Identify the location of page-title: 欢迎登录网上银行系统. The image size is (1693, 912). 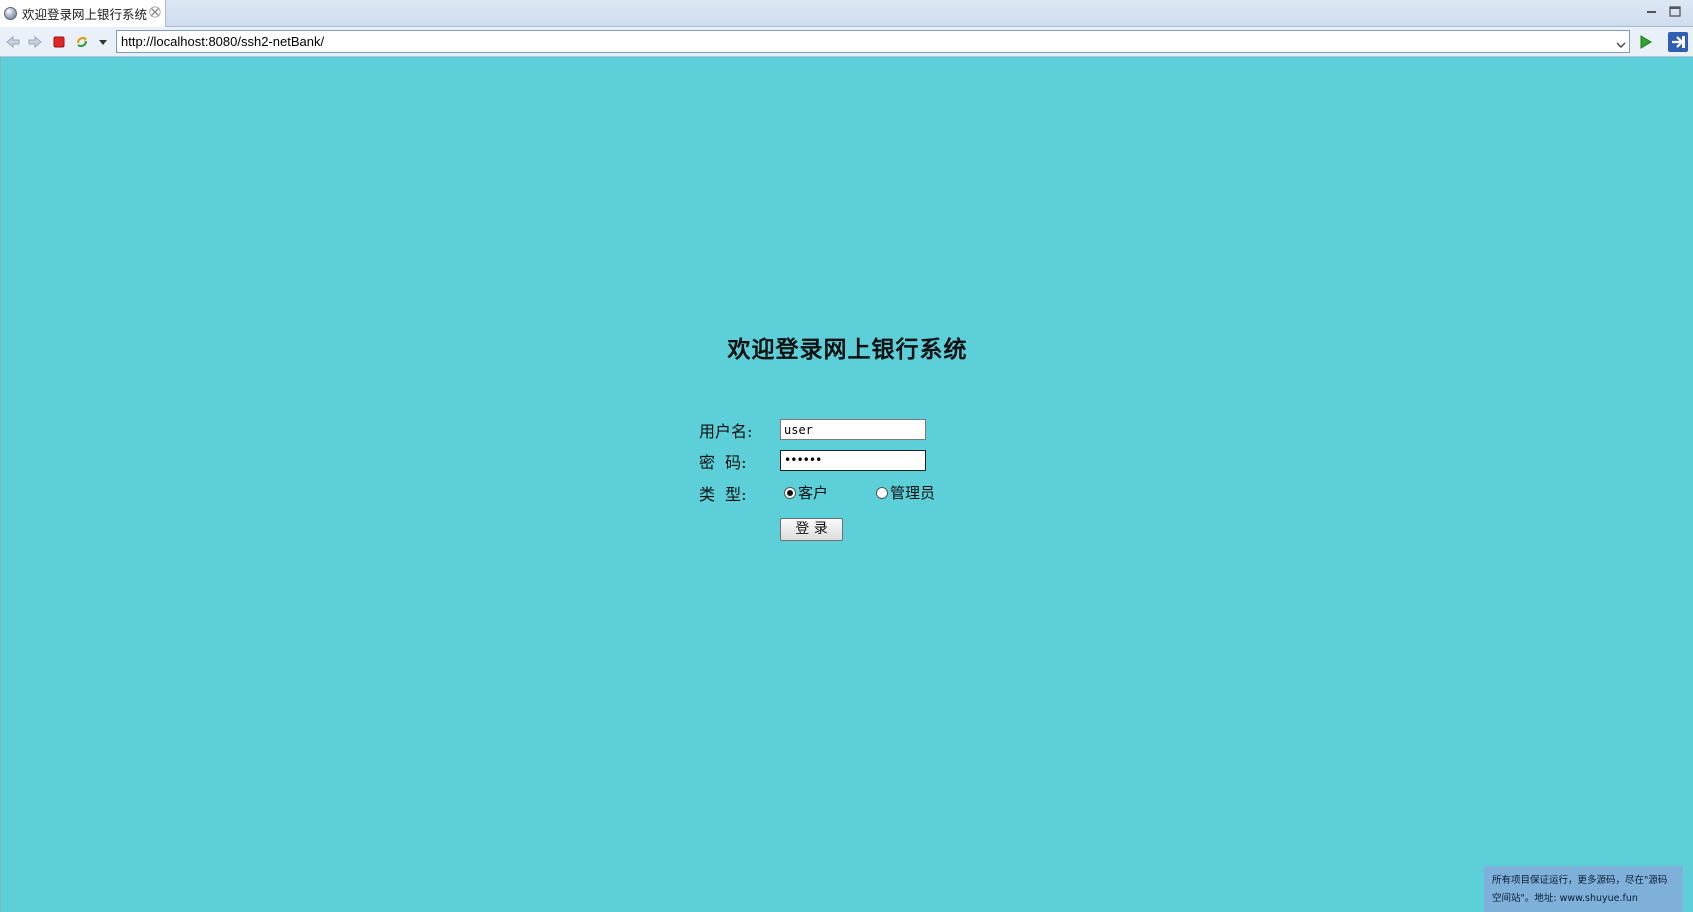
(847, 349).